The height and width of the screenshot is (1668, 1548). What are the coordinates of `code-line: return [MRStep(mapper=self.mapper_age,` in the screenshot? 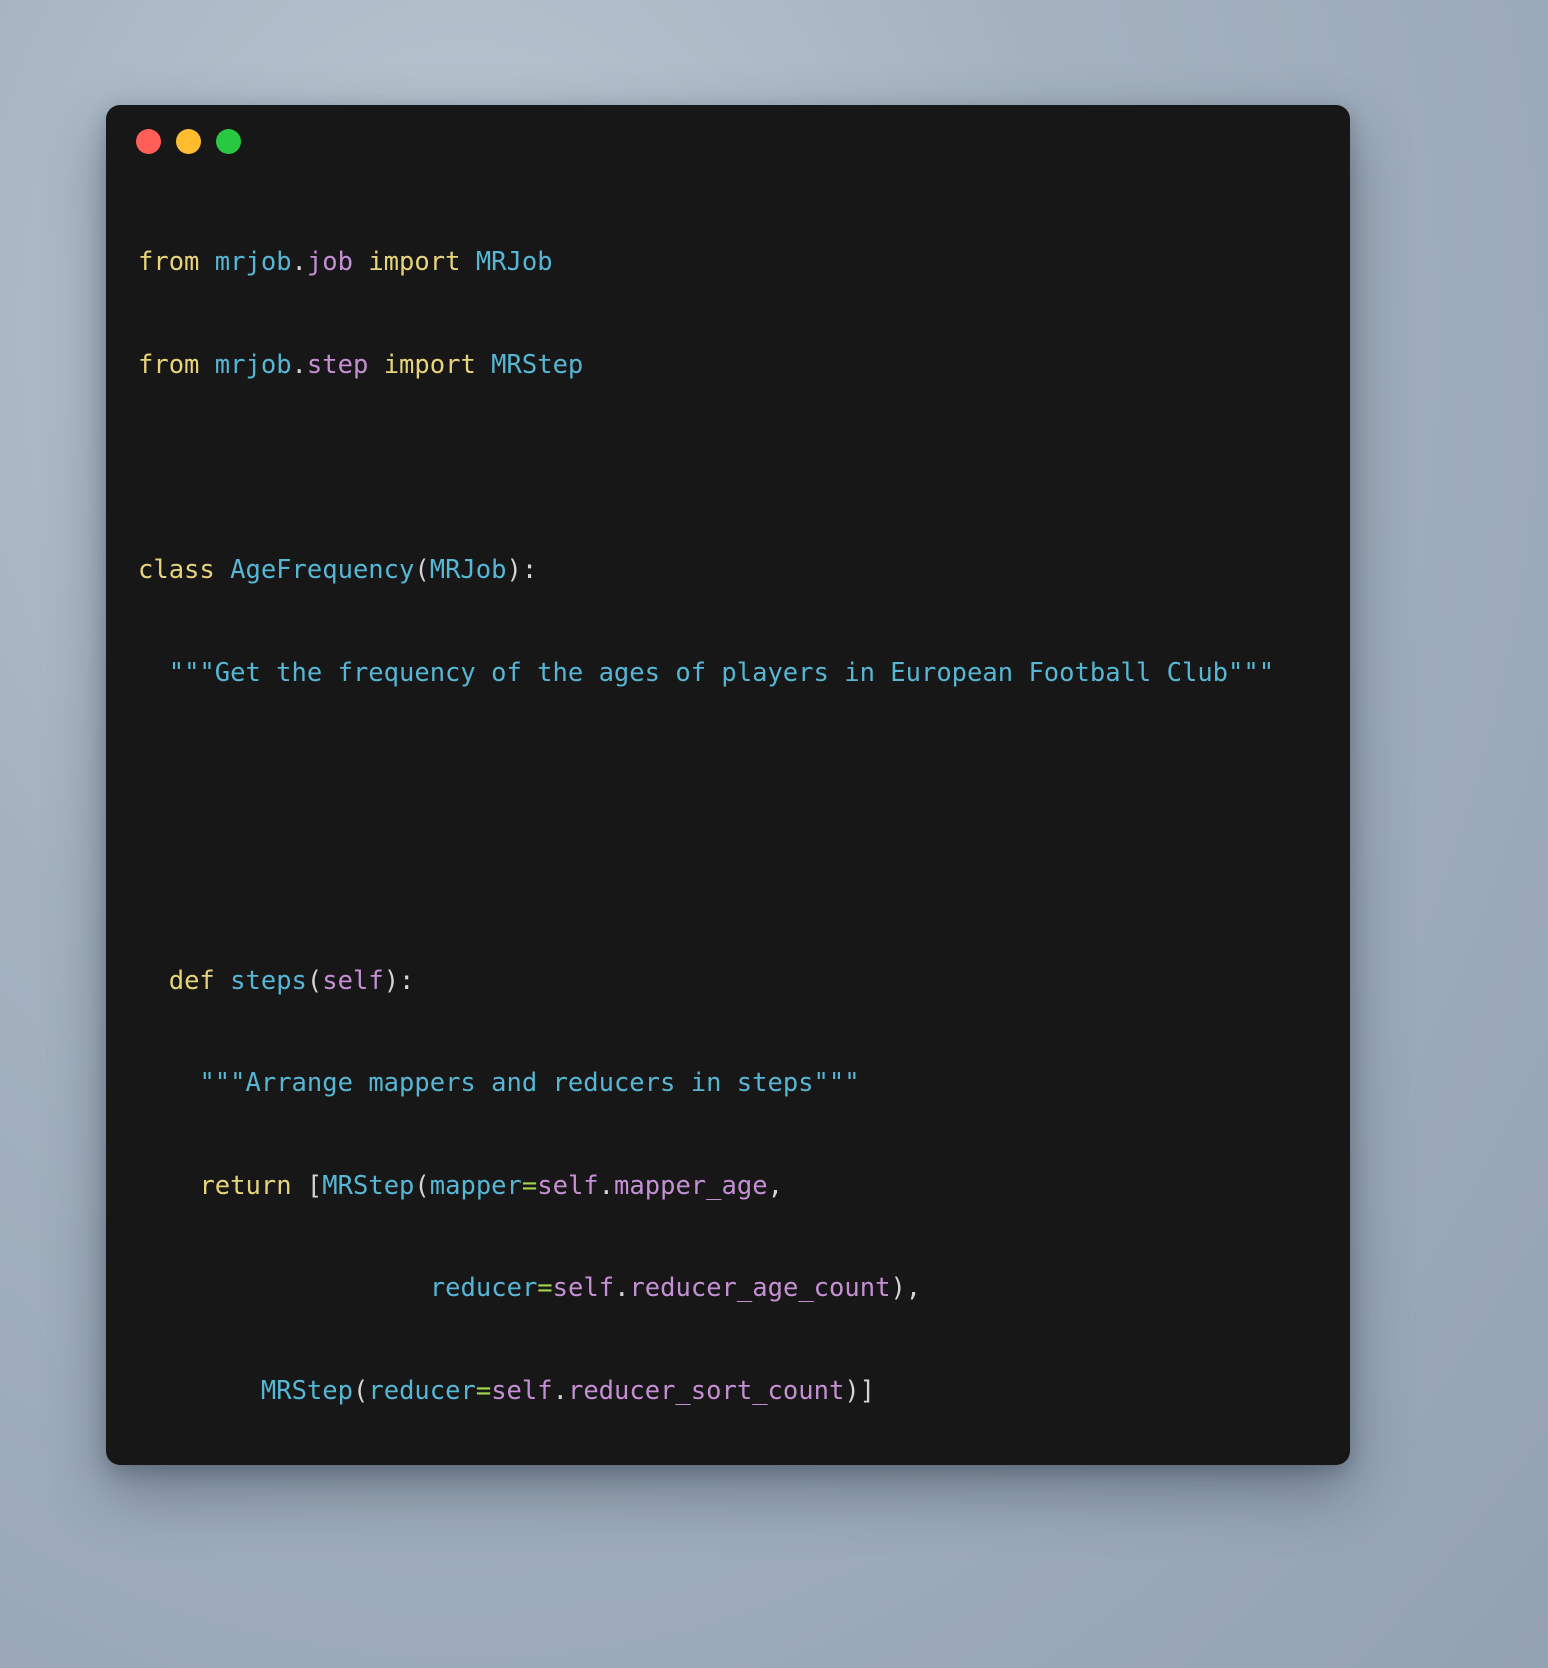 It's located at (491, 1185).